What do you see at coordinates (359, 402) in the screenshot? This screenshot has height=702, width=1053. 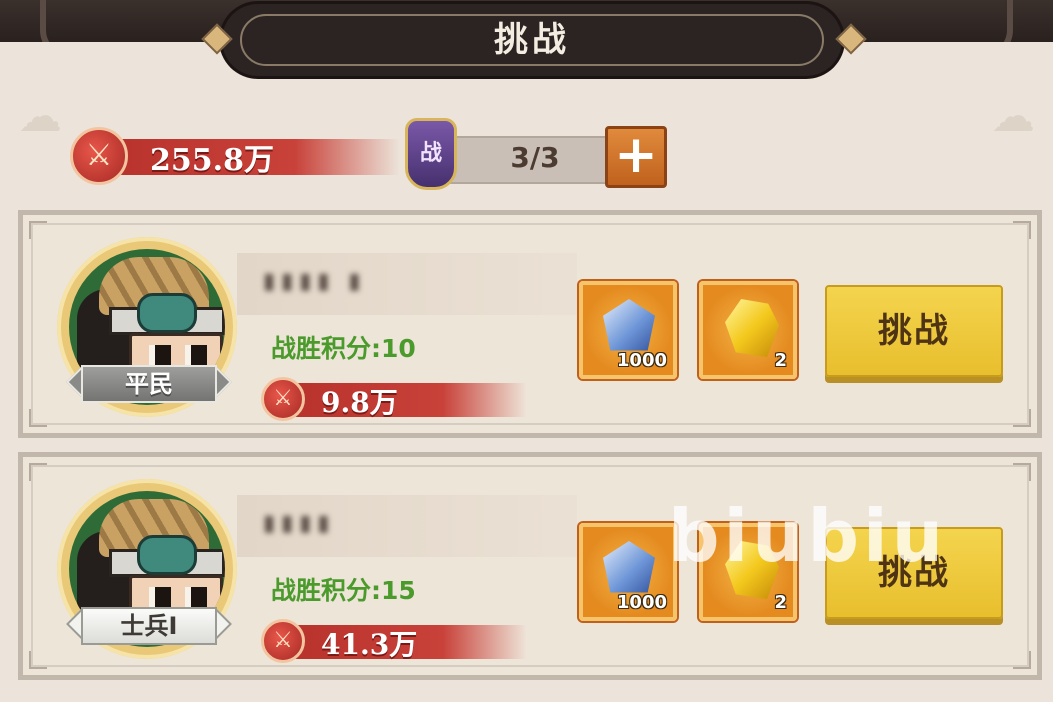 I see `opponent-power-value: 9.8万` at bounding box center [359, 402].